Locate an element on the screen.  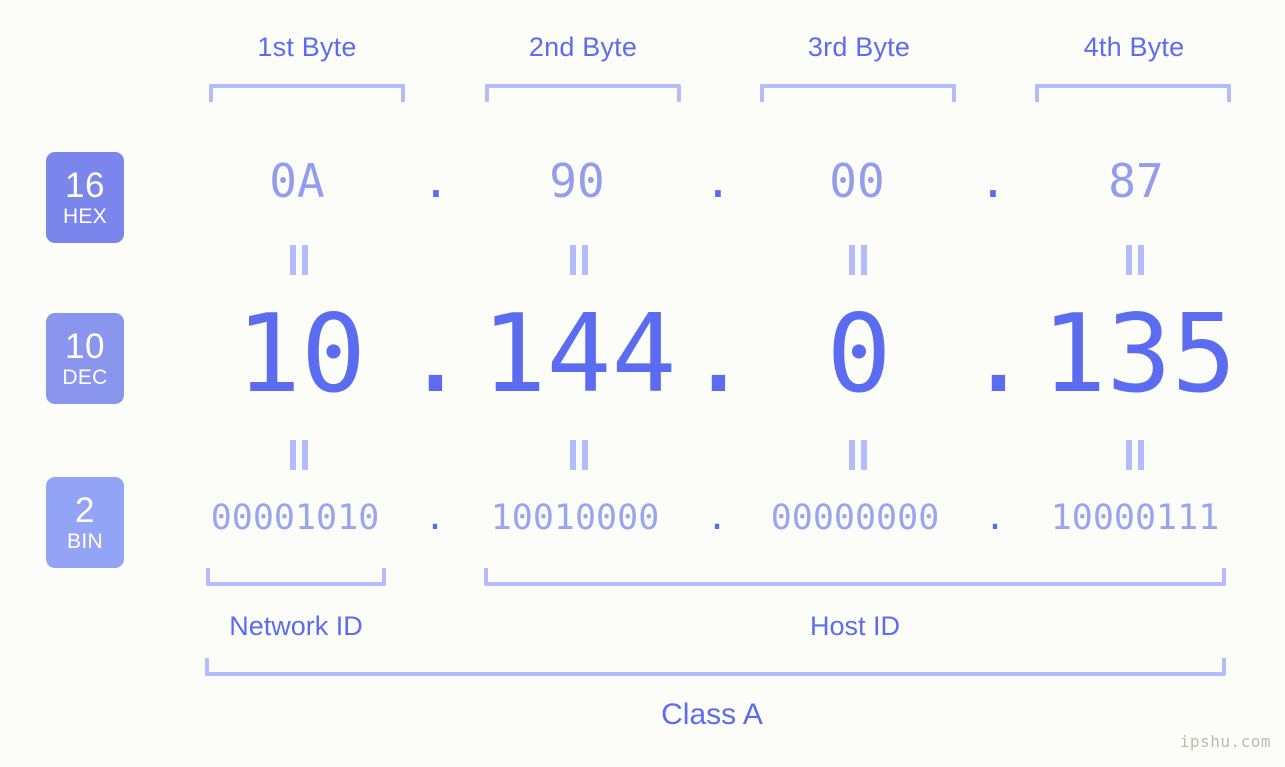
hex-byte-3: 00 is located at coordinates (857, 181).